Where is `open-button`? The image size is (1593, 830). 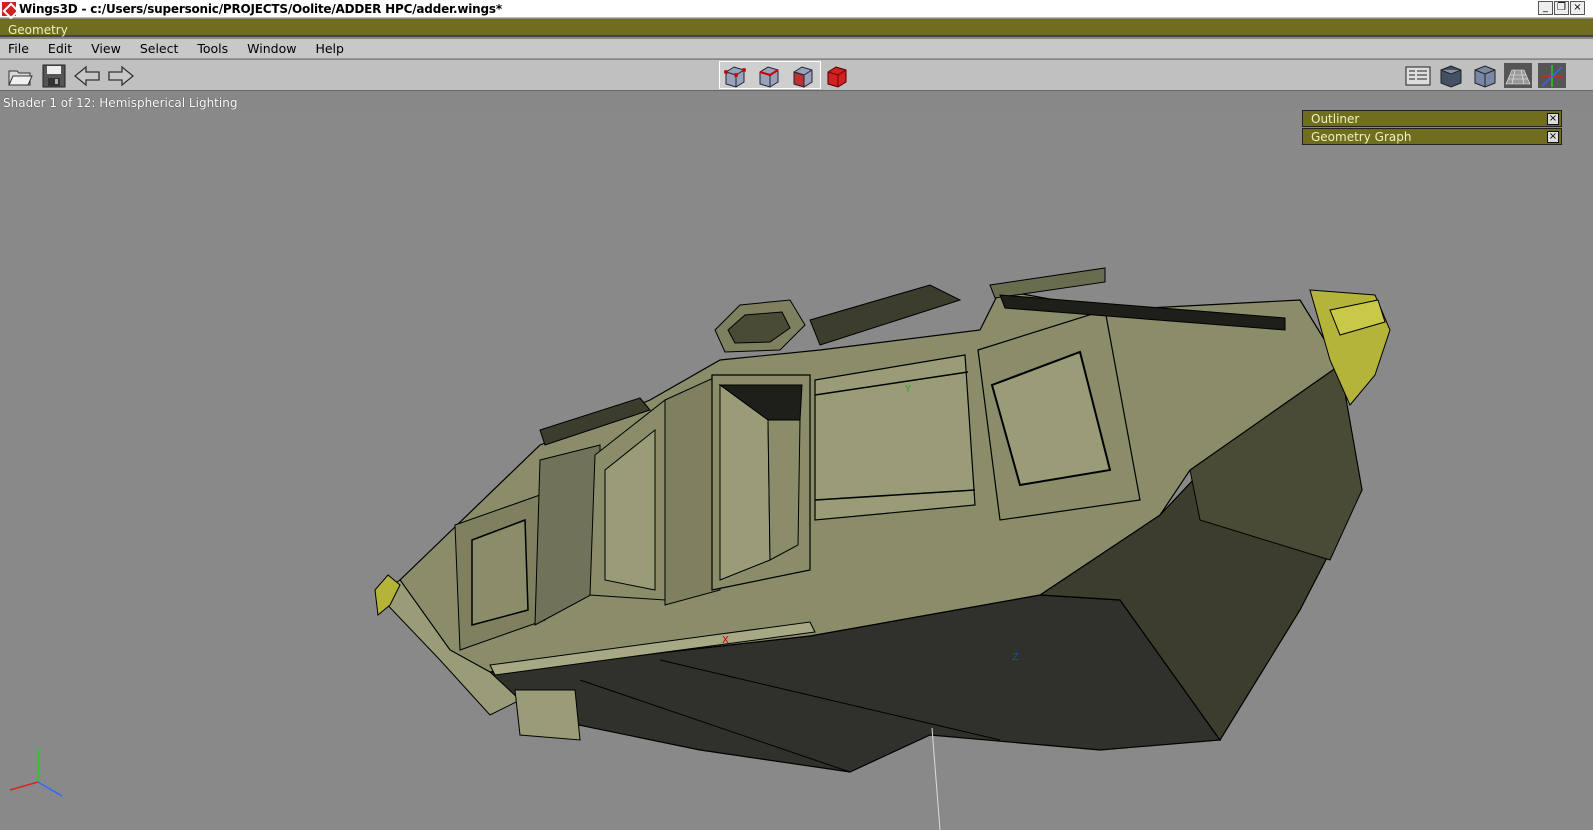 open-button is located at coordinates (20, 75).